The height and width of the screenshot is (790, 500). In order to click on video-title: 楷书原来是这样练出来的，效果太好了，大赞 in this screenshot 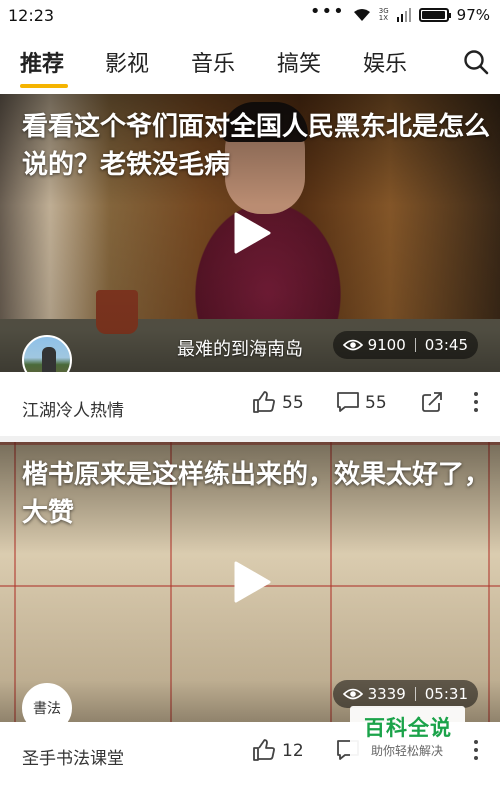, I will do `click(257, 494)`.